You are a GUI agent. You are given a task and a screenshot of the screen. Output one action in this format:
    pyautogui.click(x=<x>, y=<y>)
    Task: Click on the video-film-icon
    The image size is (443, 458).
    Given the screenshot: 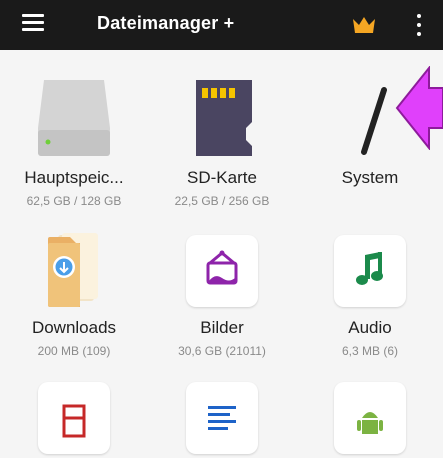 What is the action you would take?
    pyautogui.click(x=74, y=418)
    